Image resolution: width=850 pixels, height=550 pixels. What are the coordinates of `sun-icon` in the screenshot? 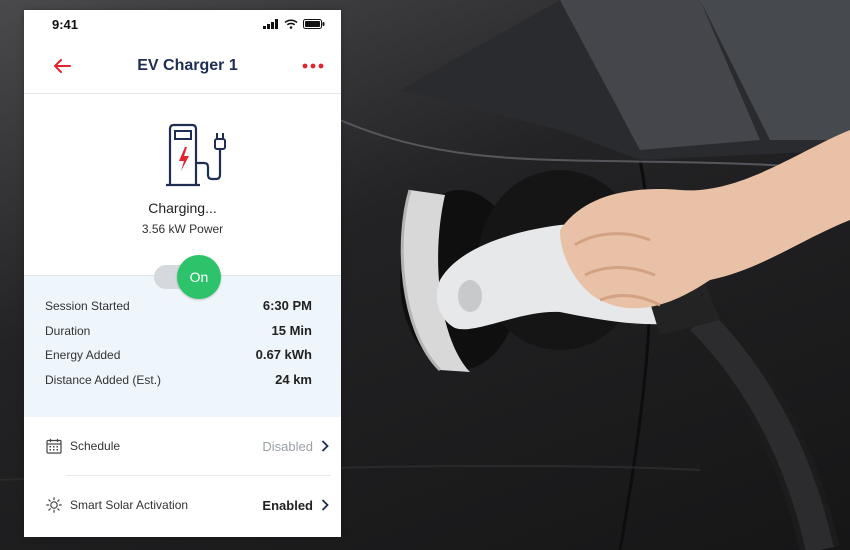 It's located at (54, 505).